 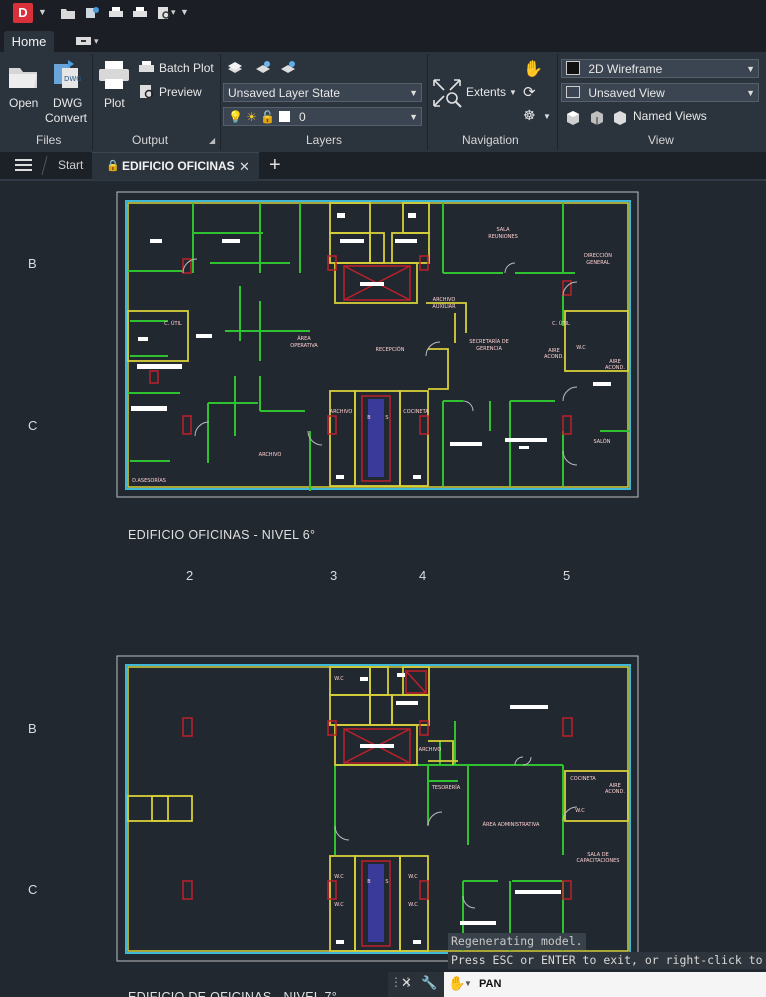 What do you see at coordinates (96, 41) in the screenshot?
I see `panel-toggle-chevron-icon: ▾` at bounding box center [96, 41].